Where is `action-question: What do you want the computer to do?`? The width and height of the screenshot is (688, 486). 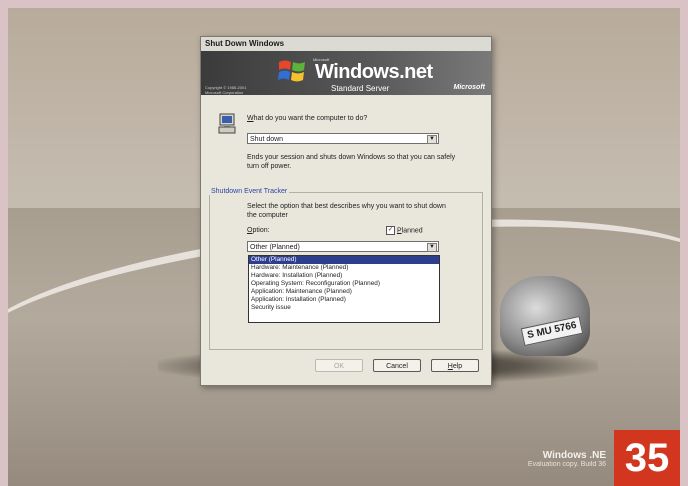 action-question: What do you want the computer to do? is located at coordinates (307, 118).